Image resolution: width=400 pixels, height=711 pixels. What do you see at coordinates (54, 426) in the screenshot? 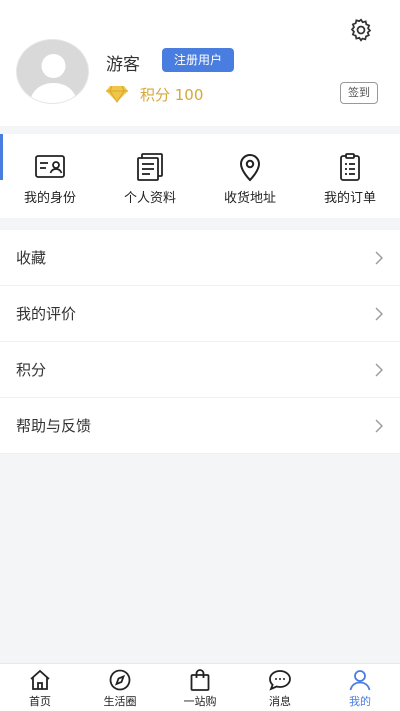
I see `menu-item-label: 帮助与反馈` at bounding box center [54, 426].